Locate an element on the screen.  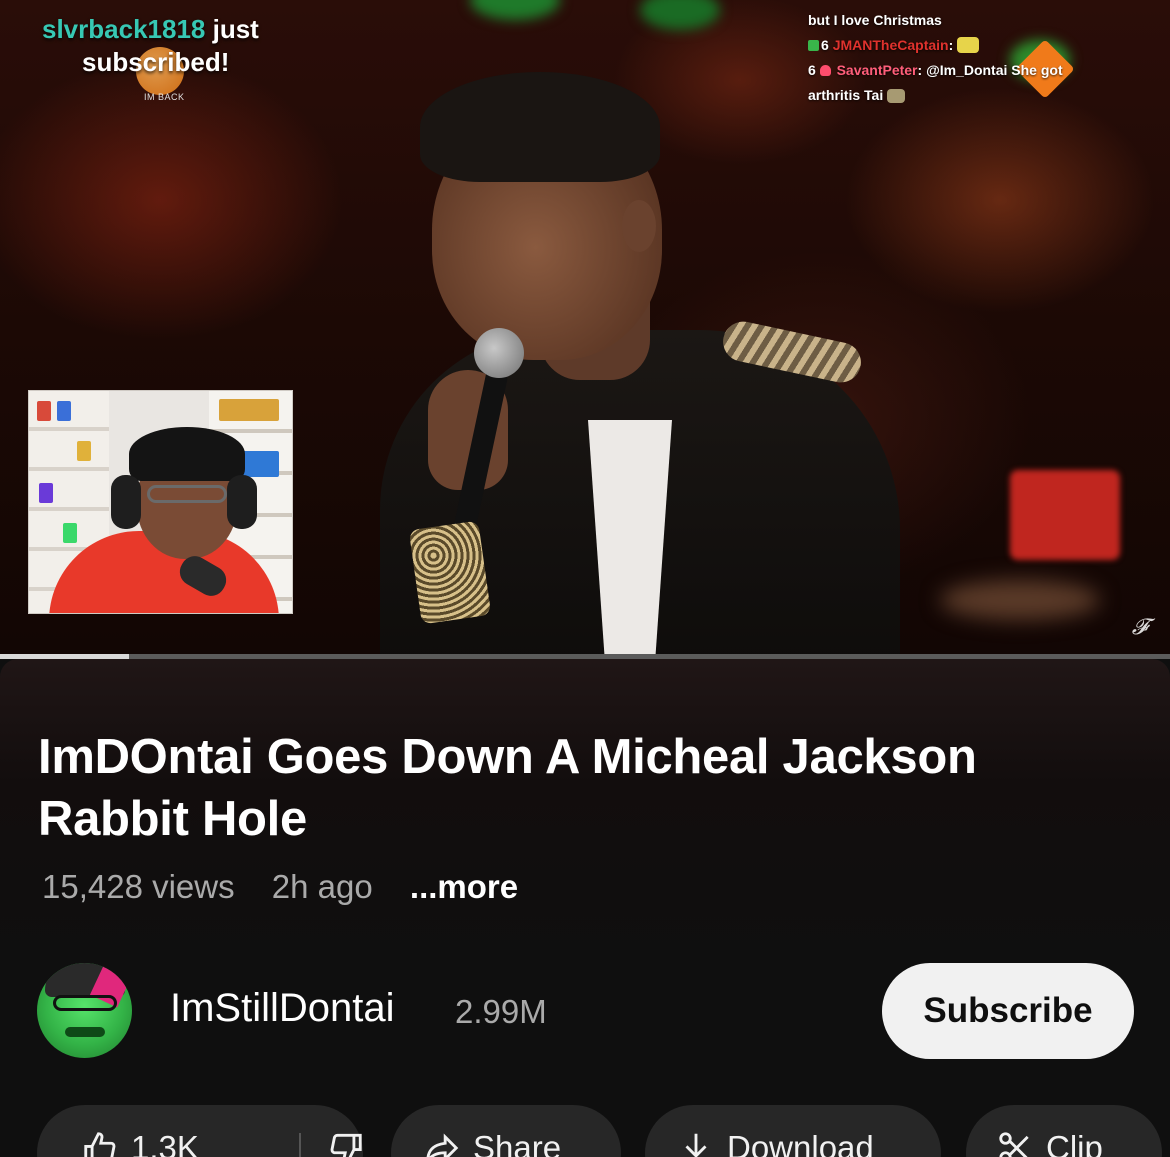
thumbs-up-icon is located at coordinates (100, 1143).